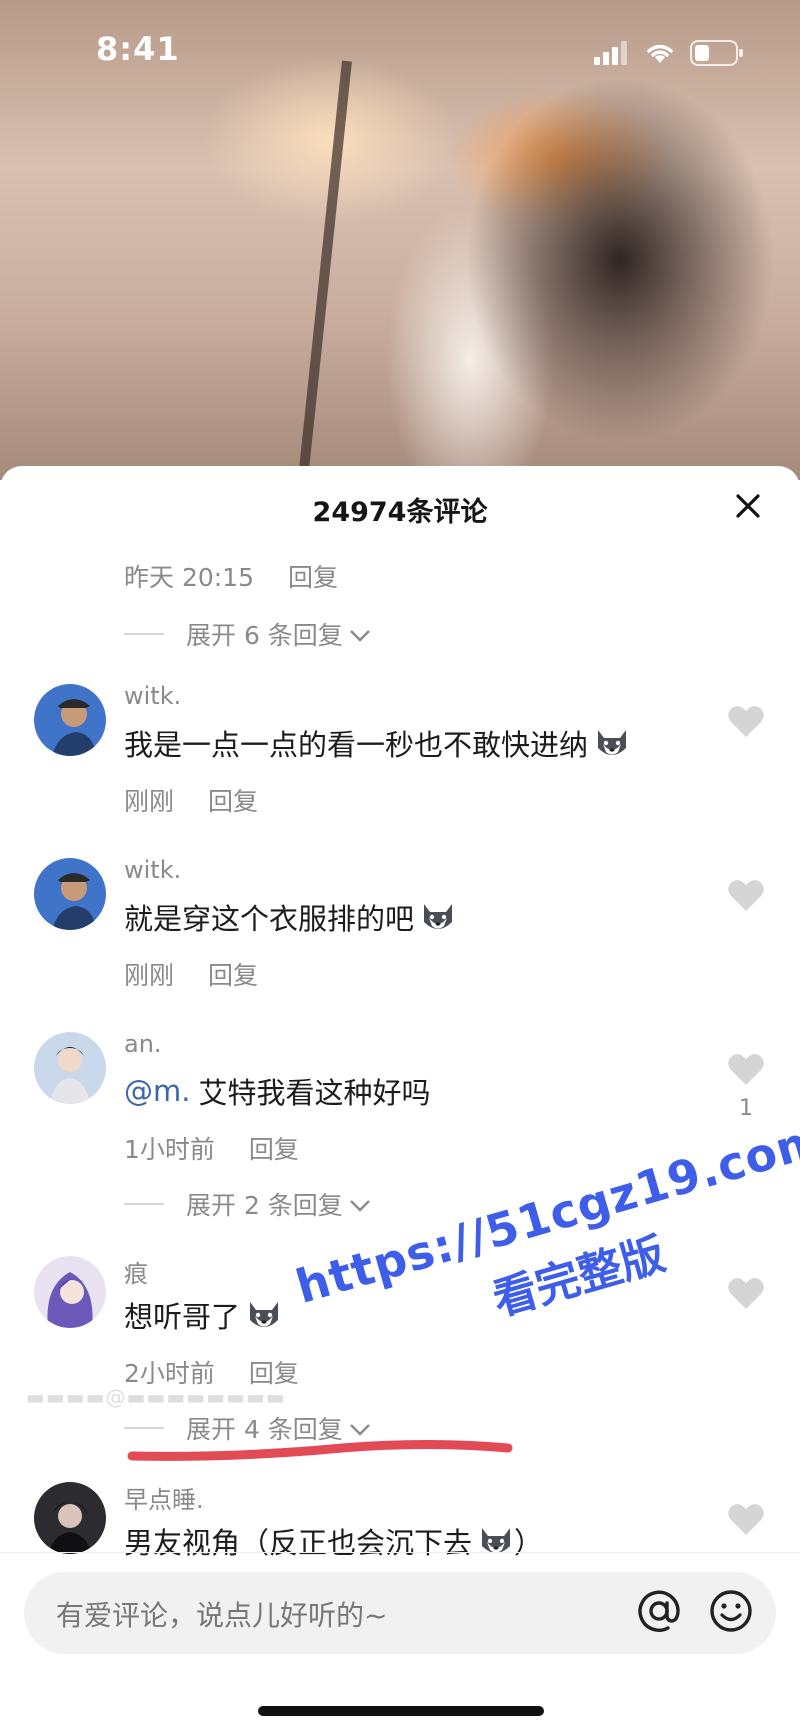 Image resolution: width=800 pixels, height=1733 pixels. I want to click on comment-body: 男友视角（反正也会沉下去, so click(298, 1543).